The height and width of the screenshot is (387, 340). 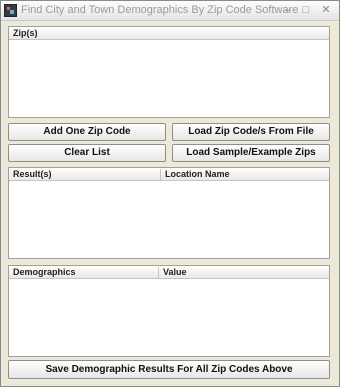 I want to click on load-zip-file-button: Load Zip Code/s From File, so click(x=251, y=132).